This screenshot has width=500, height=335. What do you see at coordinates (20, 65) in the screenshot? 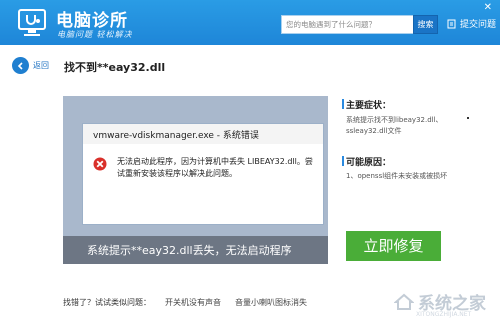
I see `back-arrow-icon` at bounding box center [20, 65].